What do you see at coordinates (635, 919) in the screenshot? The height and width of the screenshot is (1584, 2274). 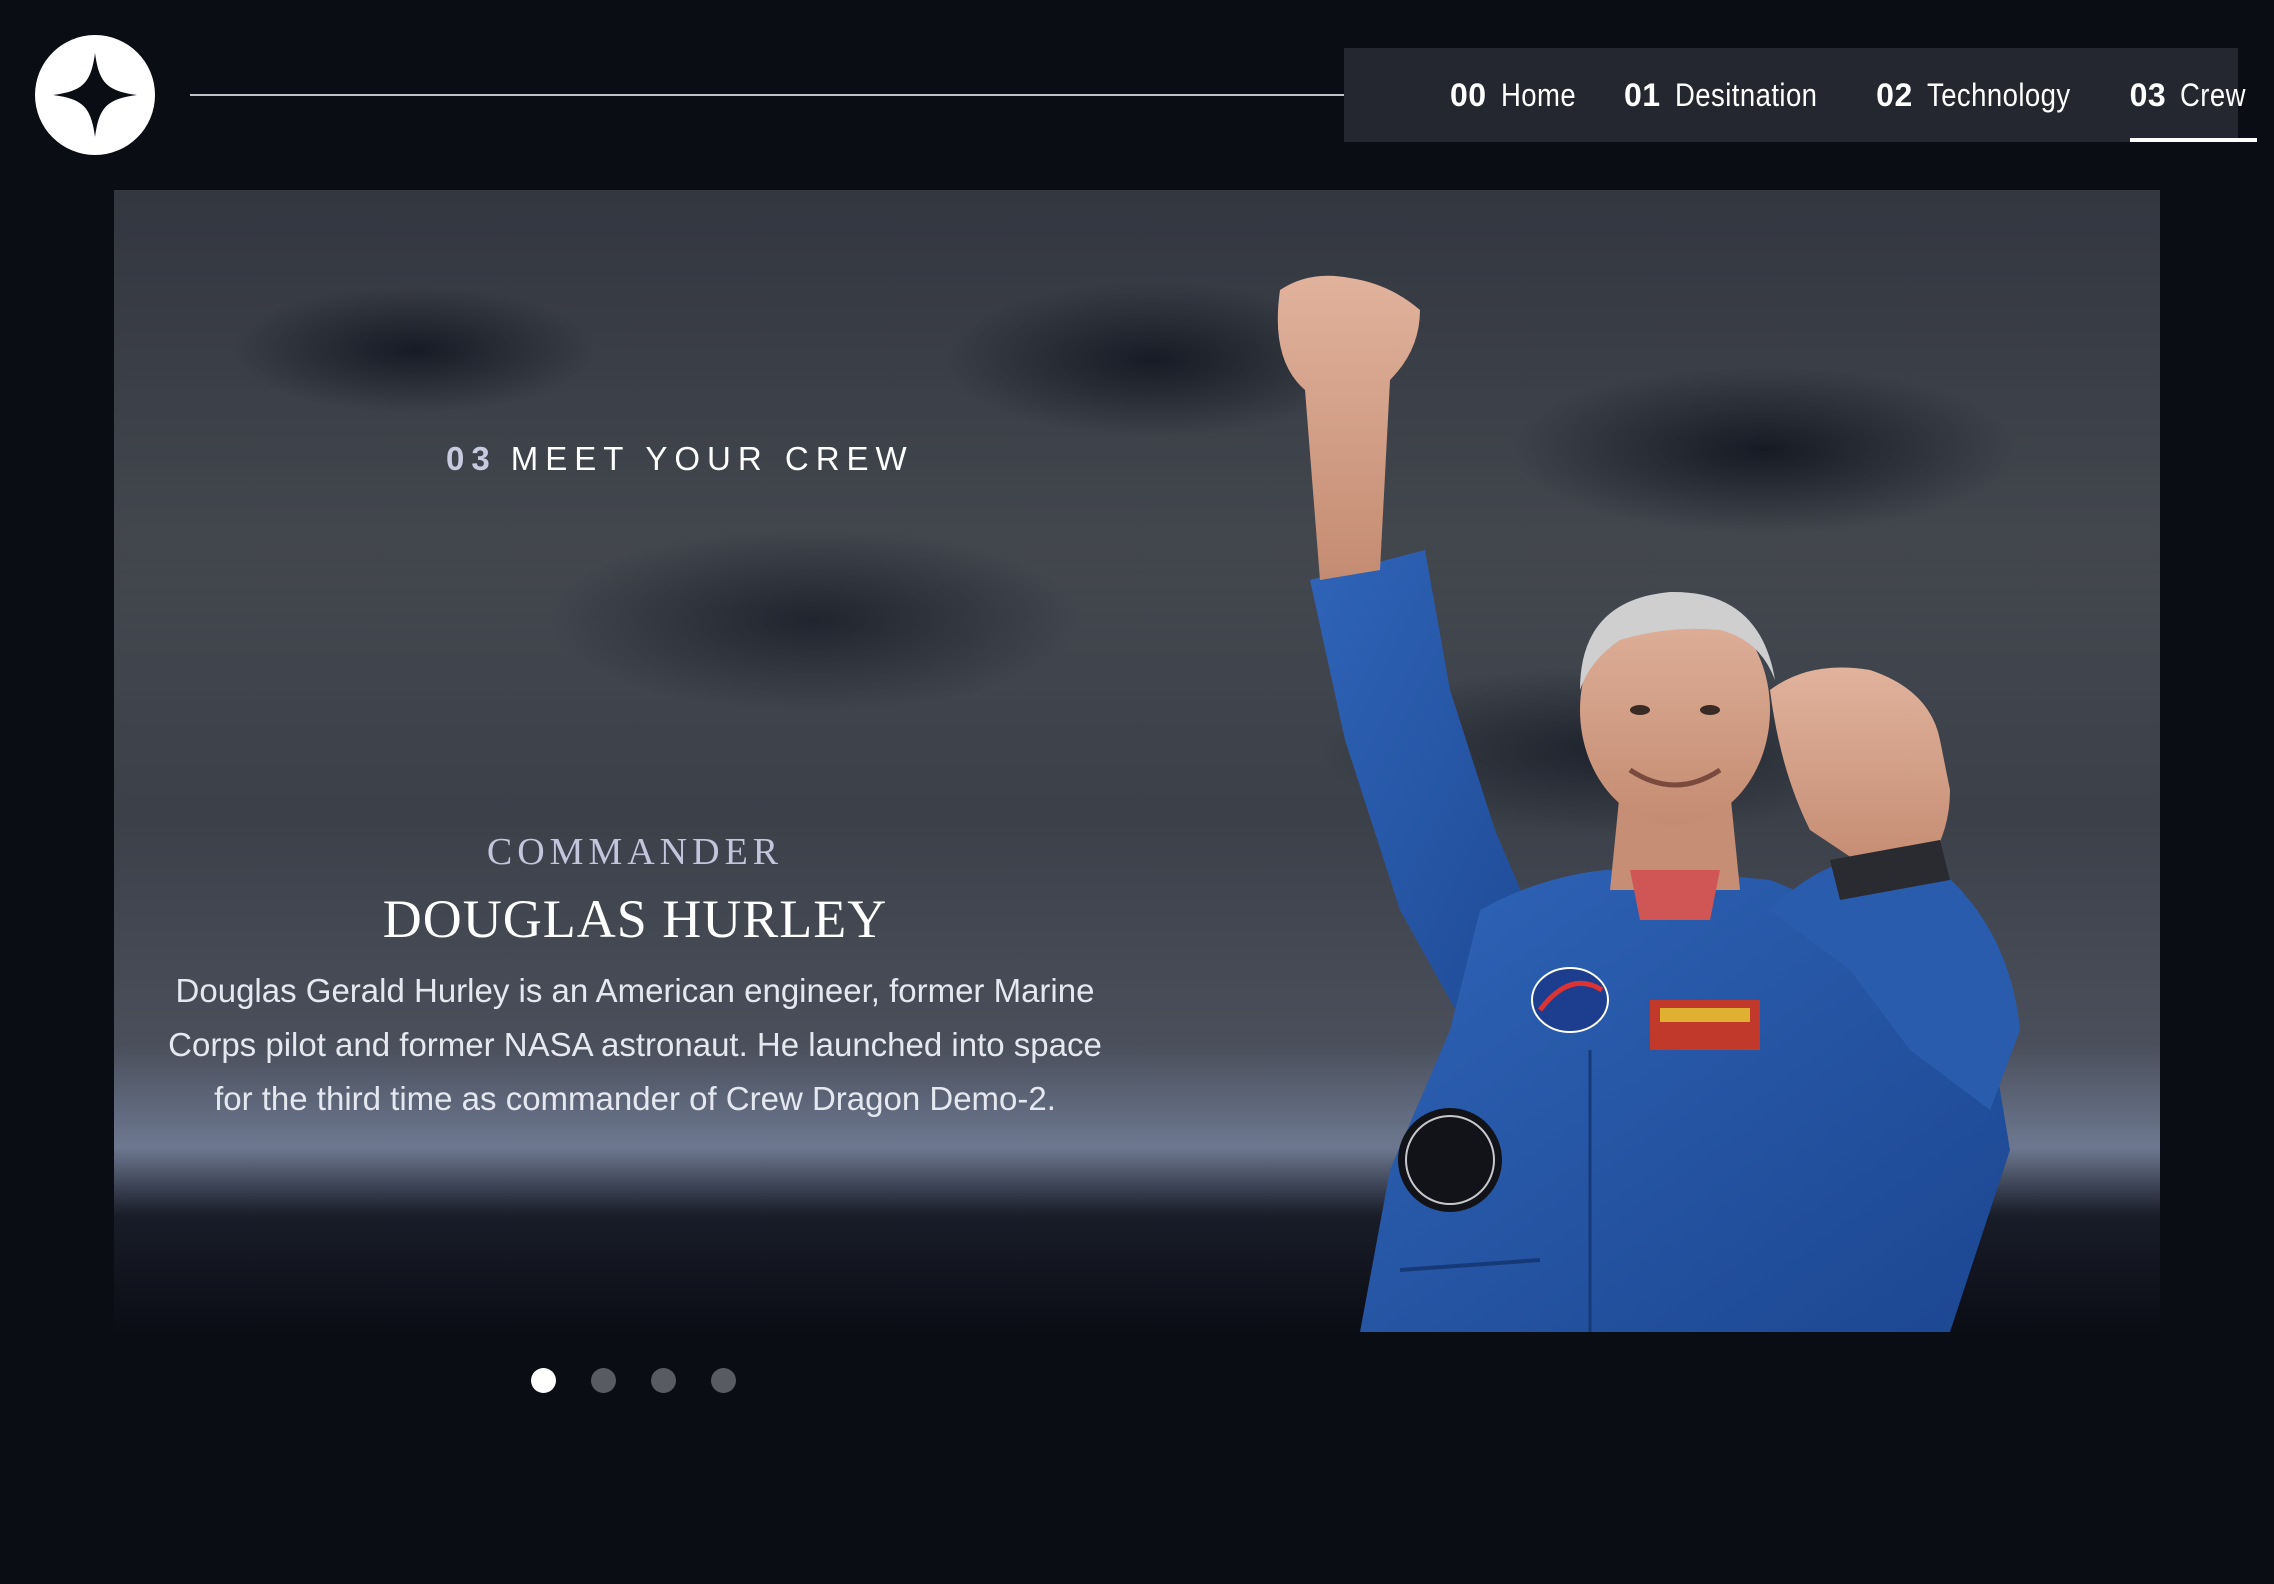 I see `crew-name: DOUGLAS HURLEY` at bounding box center [635, 919].